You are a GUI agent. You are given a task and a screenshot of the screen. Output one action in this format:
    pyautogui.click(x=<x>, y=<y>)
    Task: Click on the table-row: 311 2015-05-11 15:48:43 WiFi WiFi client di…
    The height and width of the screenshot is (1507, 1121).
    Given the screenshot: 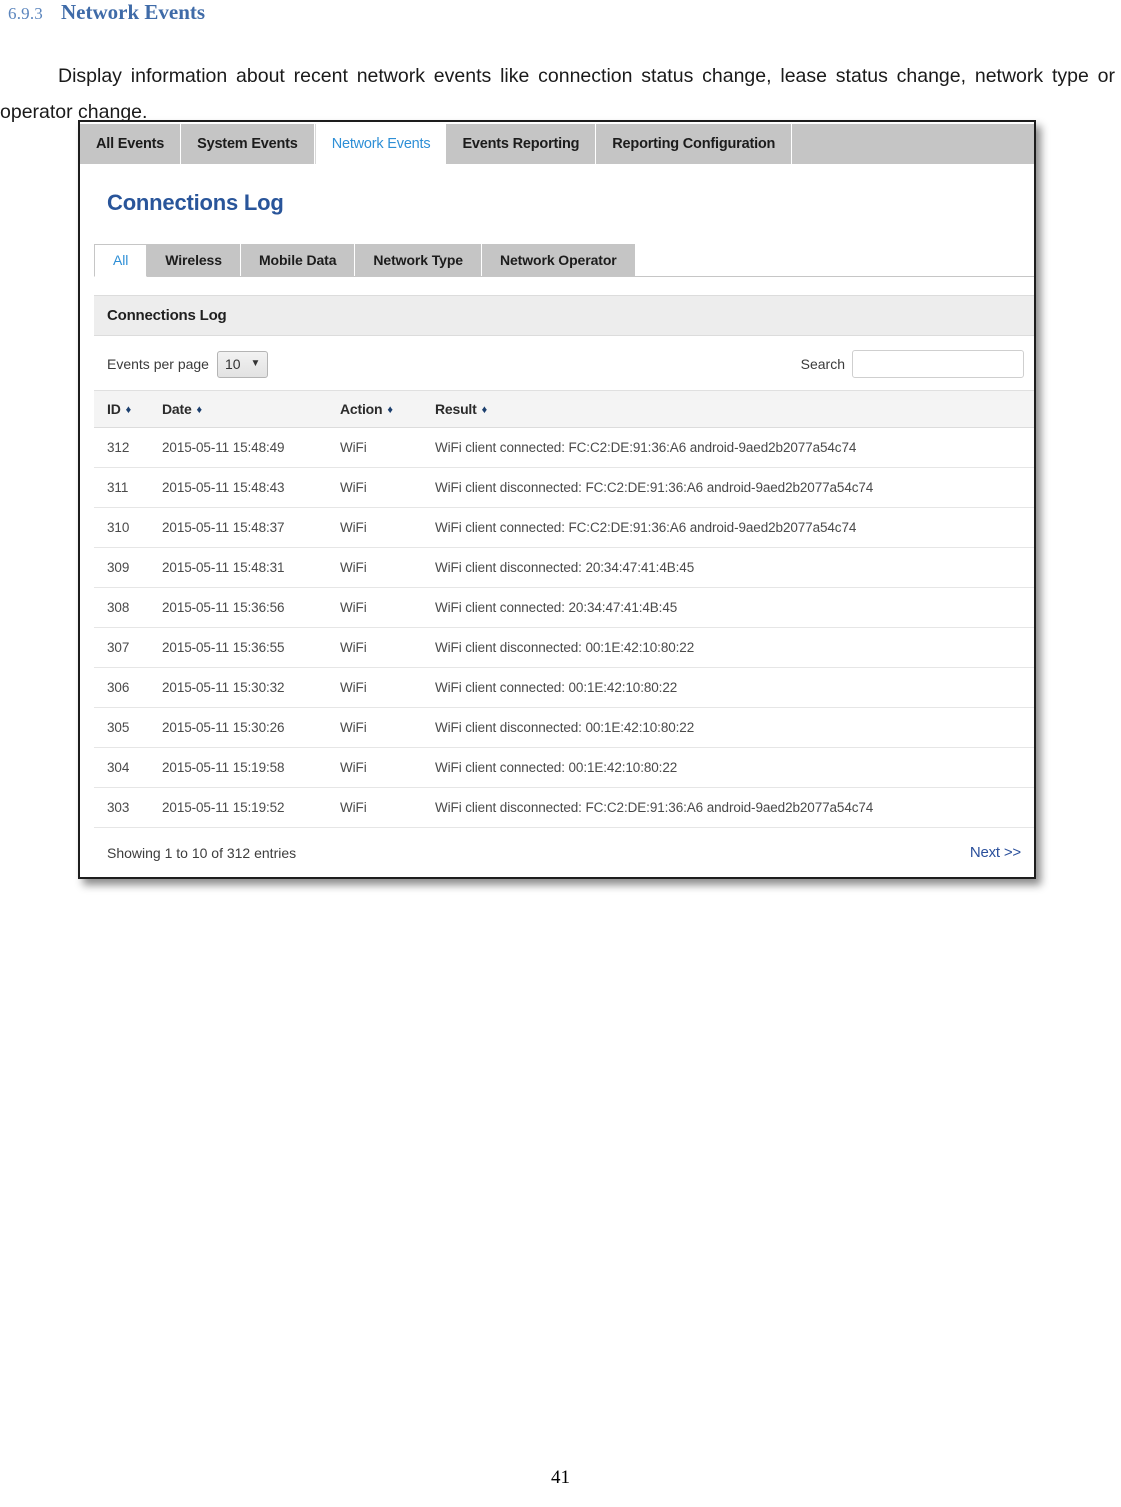 What is the action you would take?
    pyautogui.click(x=564, y=487)
    